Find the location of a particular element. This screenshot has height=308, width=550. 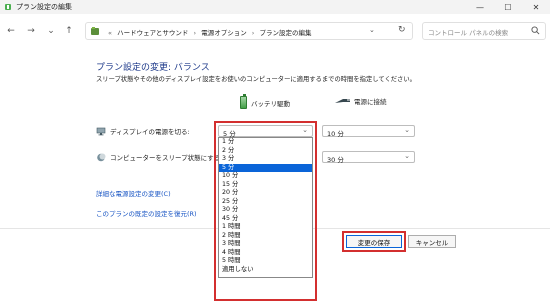

minimize-button: — is located at coordinates (480, 7).